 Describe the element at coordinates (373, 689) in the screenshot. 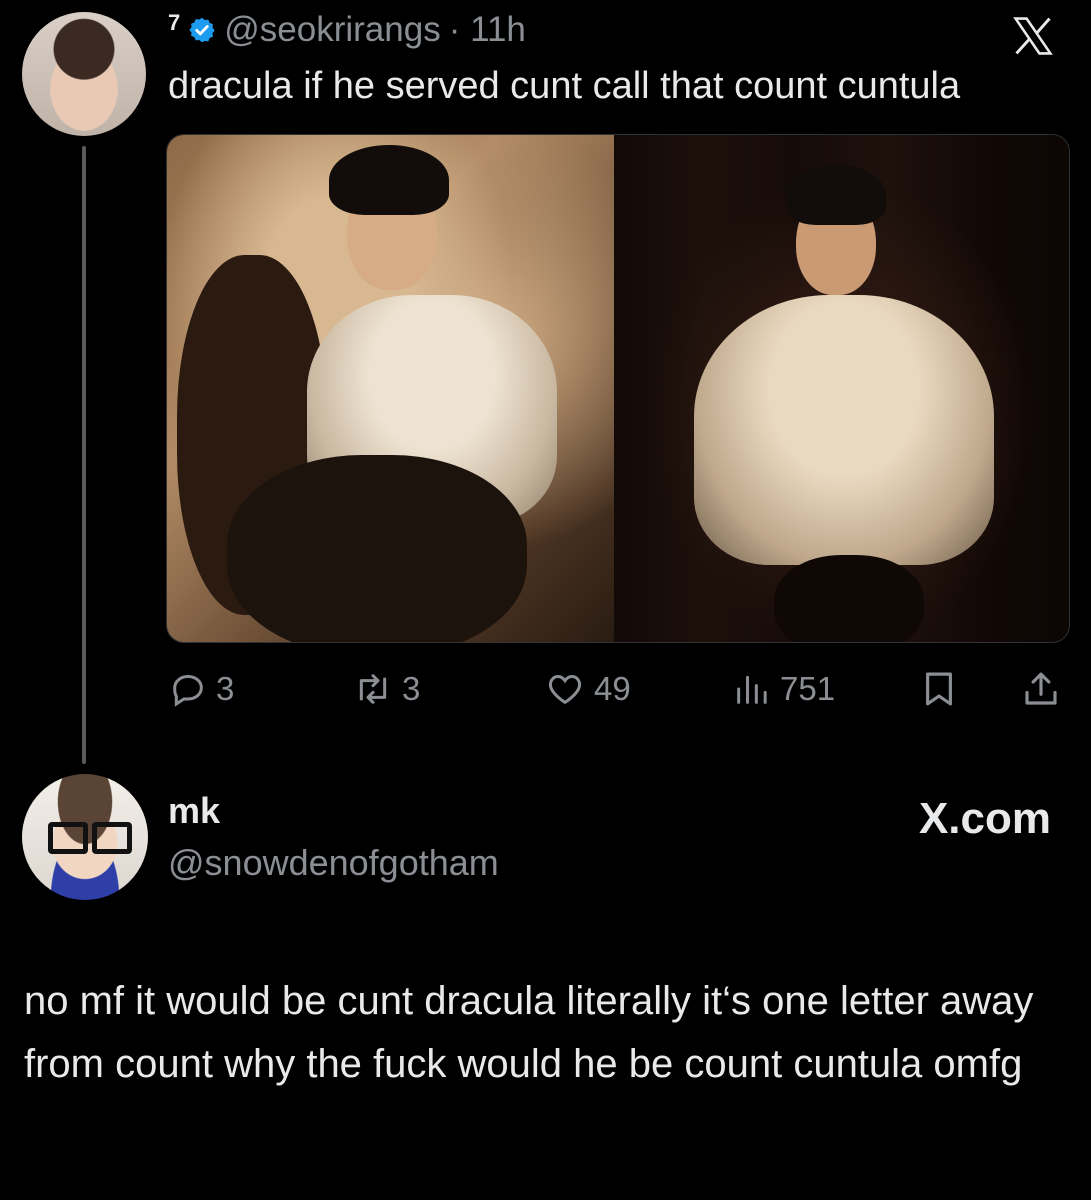

I see `repost-icon` at that location.